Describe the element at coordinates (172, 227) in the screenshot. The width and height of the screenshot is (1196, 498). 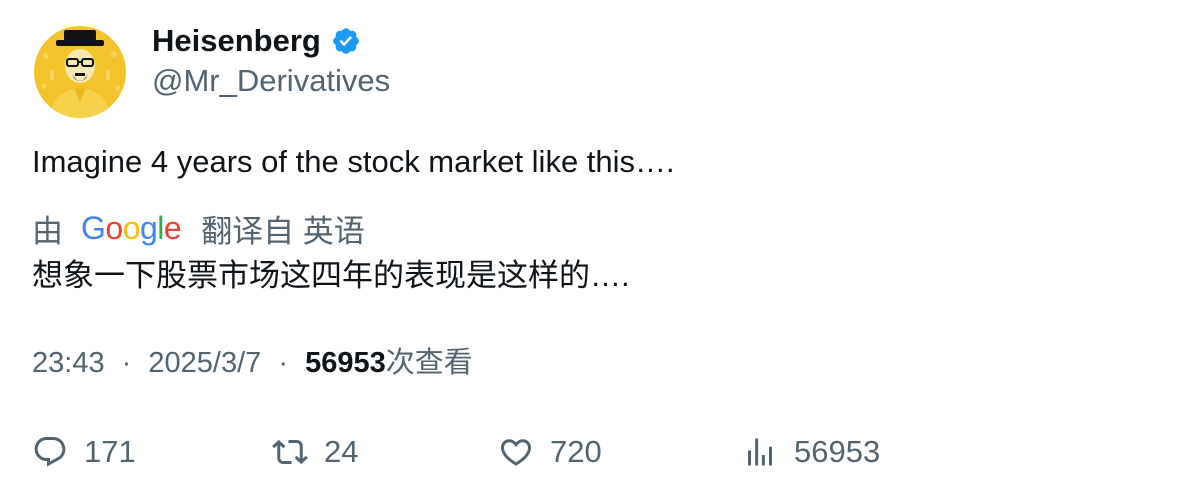
I see `google-letter: e` at that location.